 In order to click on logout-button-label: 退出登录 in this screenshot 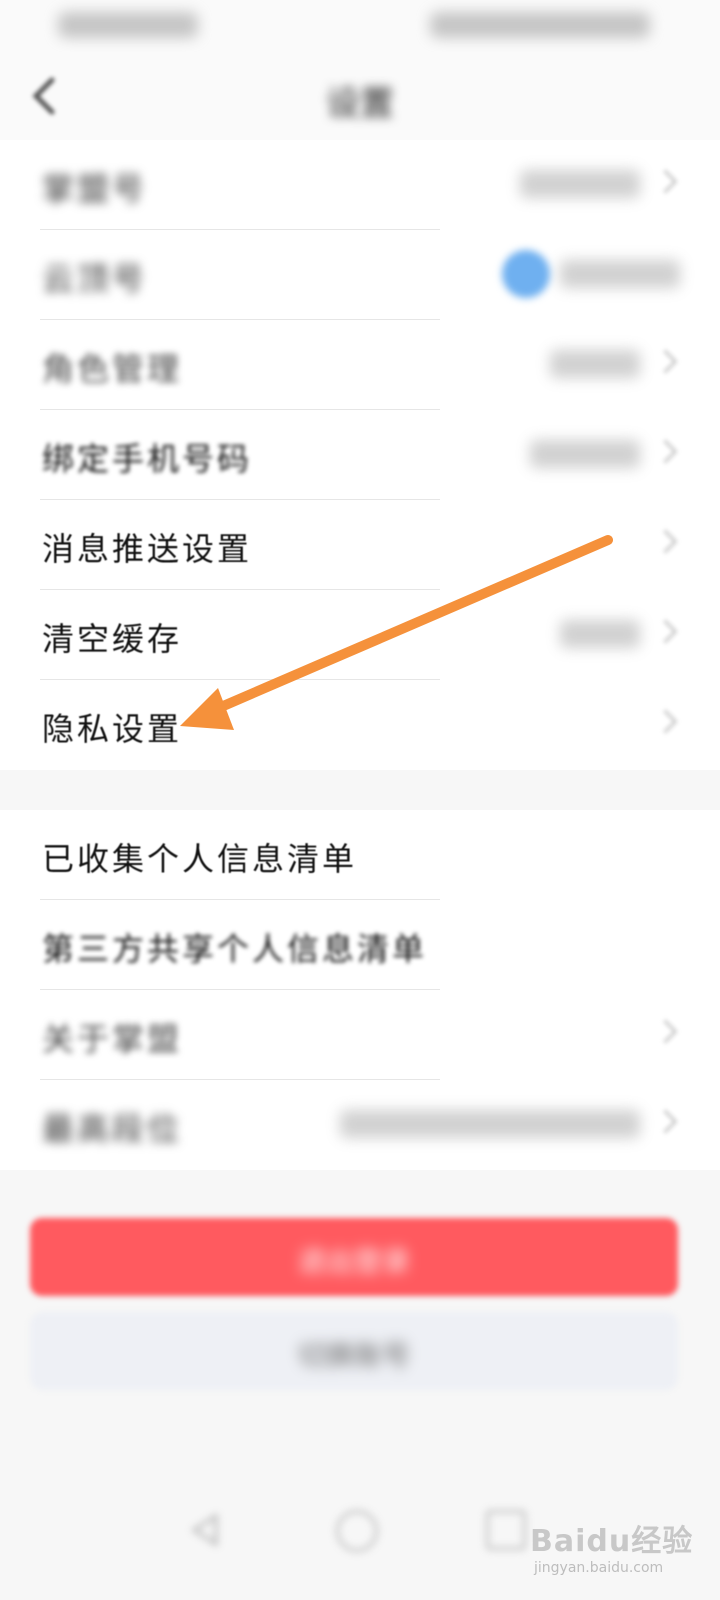, I will do `click(353, 1261)`.